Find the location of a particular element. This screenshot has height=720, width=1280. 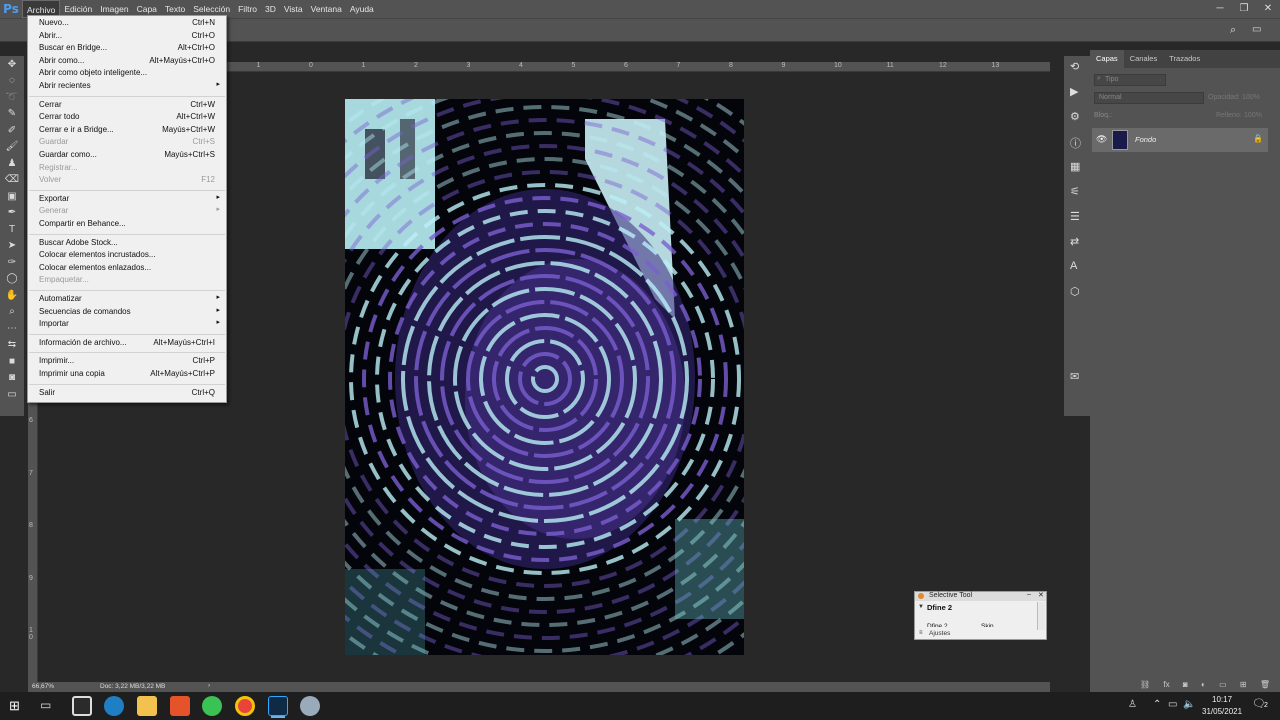

brave-icon is located at coordinates (180, 706).